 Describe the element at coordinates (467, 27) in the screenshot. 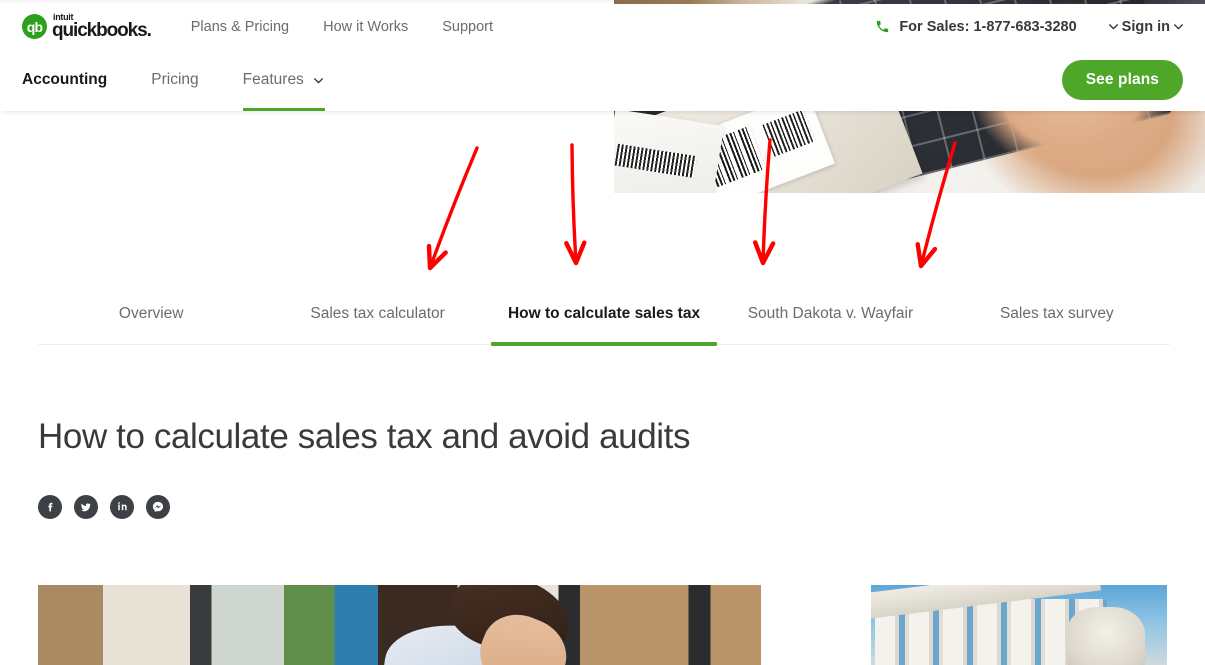

I see `nav-link-support: Support` at that location.